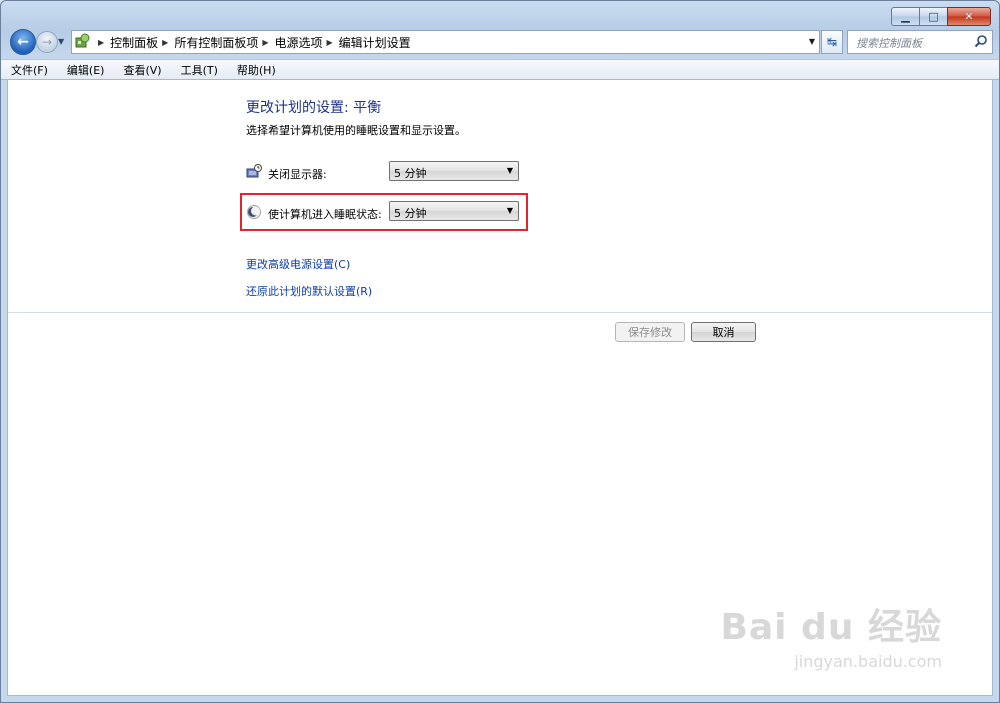  What do you see at coordinates (142, 70) in the screenshot?
I see `menu-view: 查看(V)` at bounding box center [142, 70].